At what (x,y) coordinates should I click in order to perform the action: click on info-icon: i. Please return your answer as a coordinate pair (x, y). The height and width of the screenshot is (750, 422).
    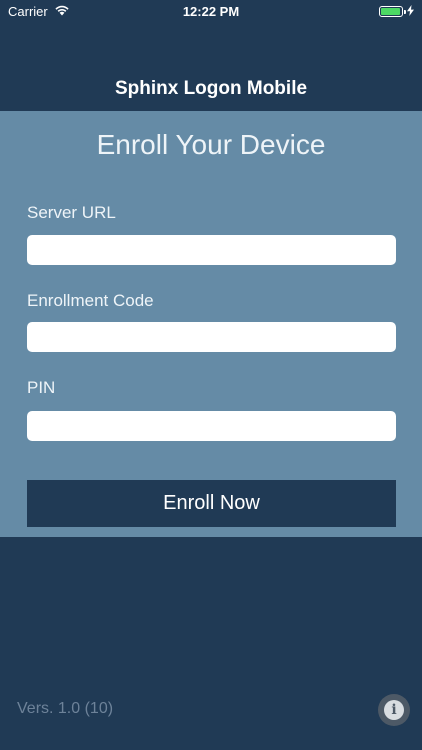
    Looking at the image, I should click on (394, 710).